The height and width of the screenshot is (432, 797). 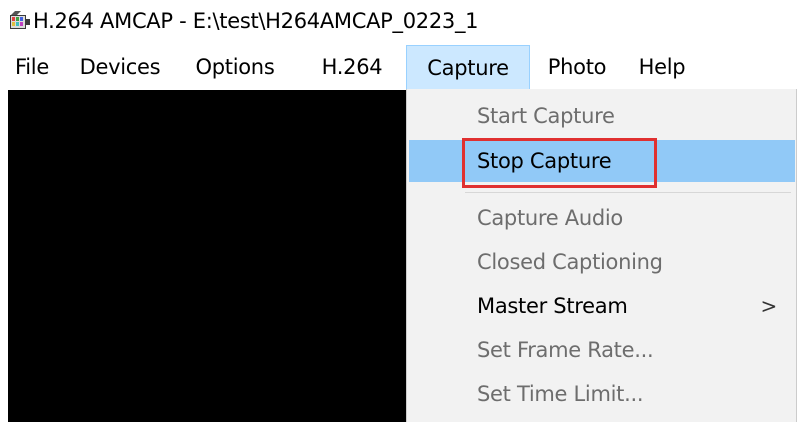 What do you see at coordinates (468, 67) in the screenshot?
I see `menu-capture: Capture` at bounding box center [468, 67].